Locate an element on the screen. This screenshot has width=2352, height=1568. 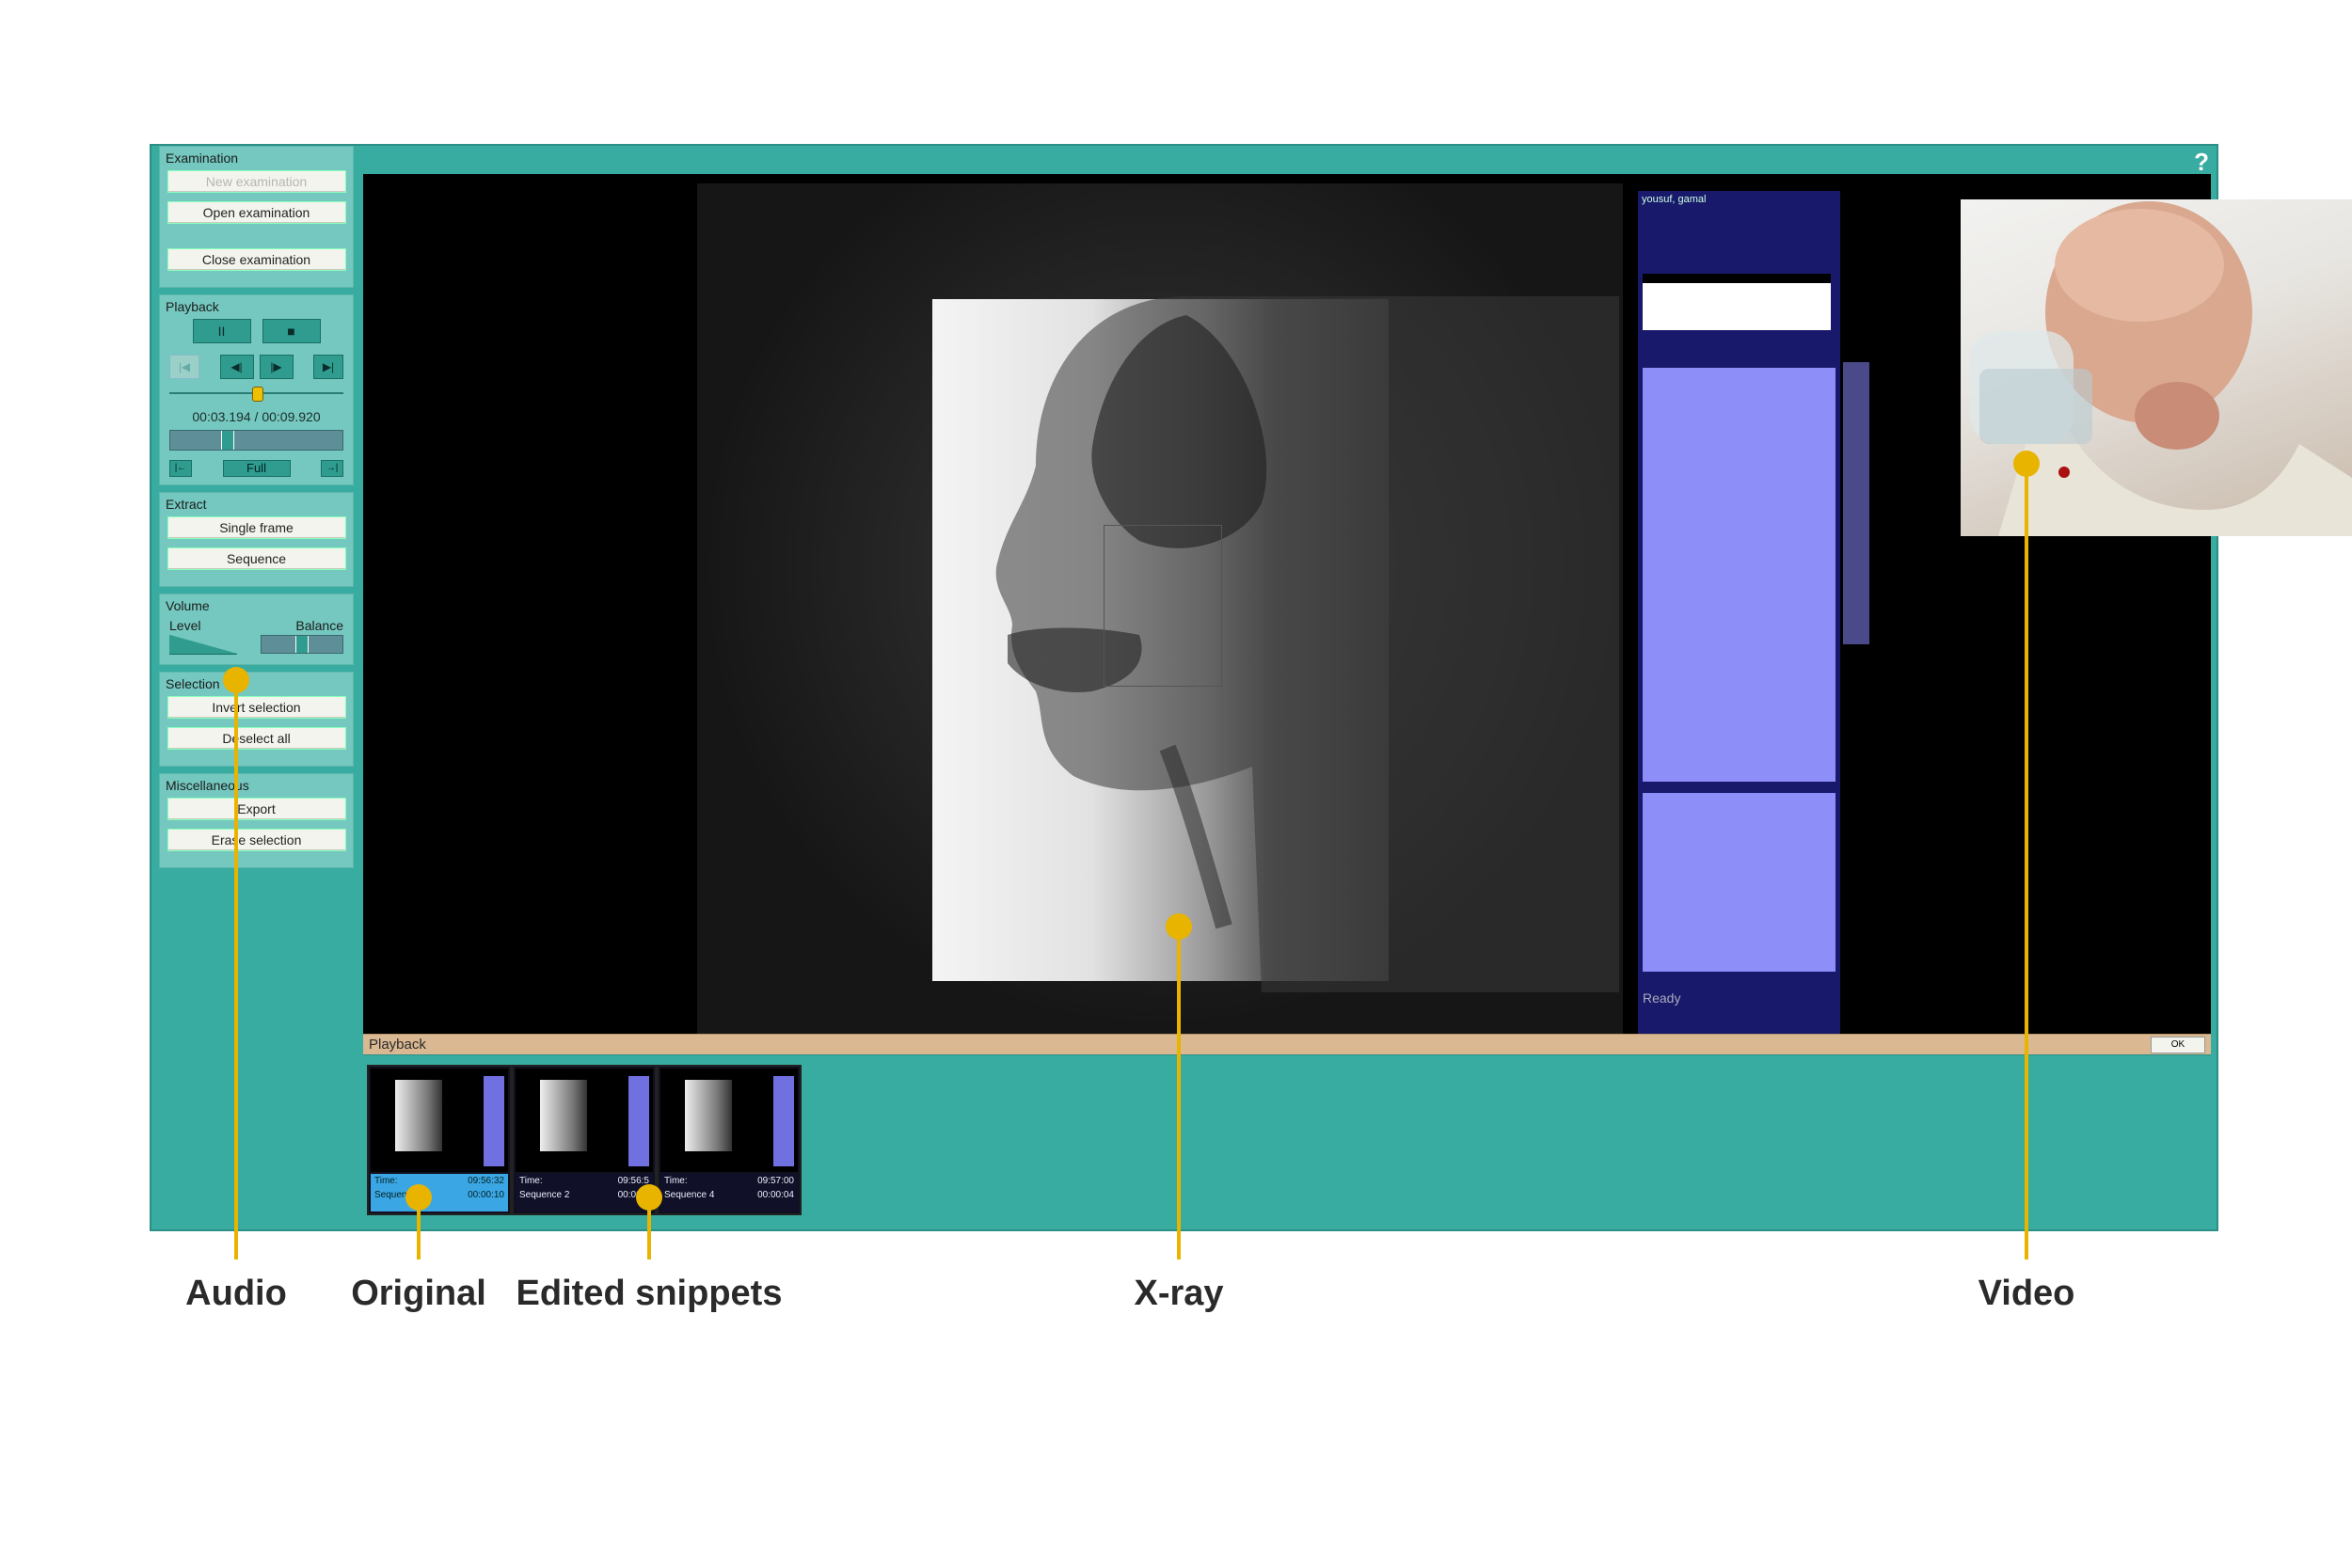
volume-level-slider is located at coordinates (203, 645).